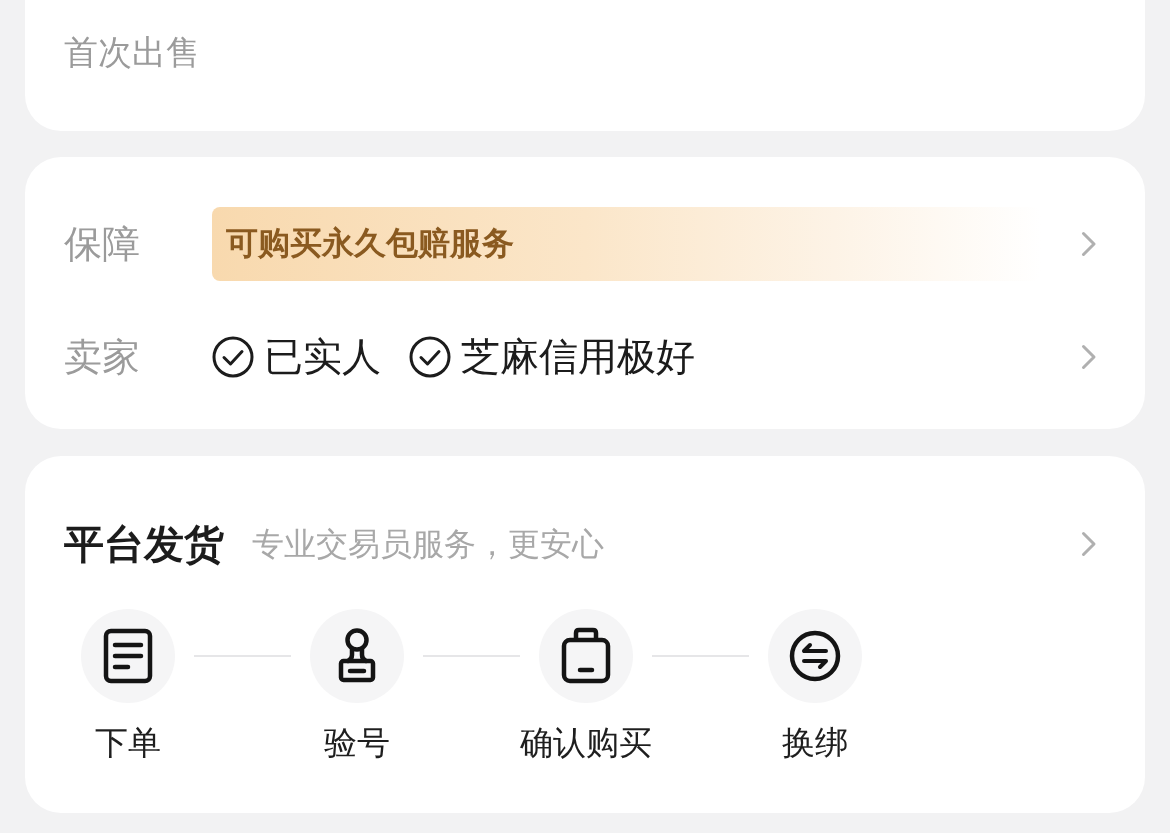 This screenshot has height=833, width=1170. Describe the element at coordinates (586, 743) in the screenshot. I see `step-label: 确认购买` at that location.